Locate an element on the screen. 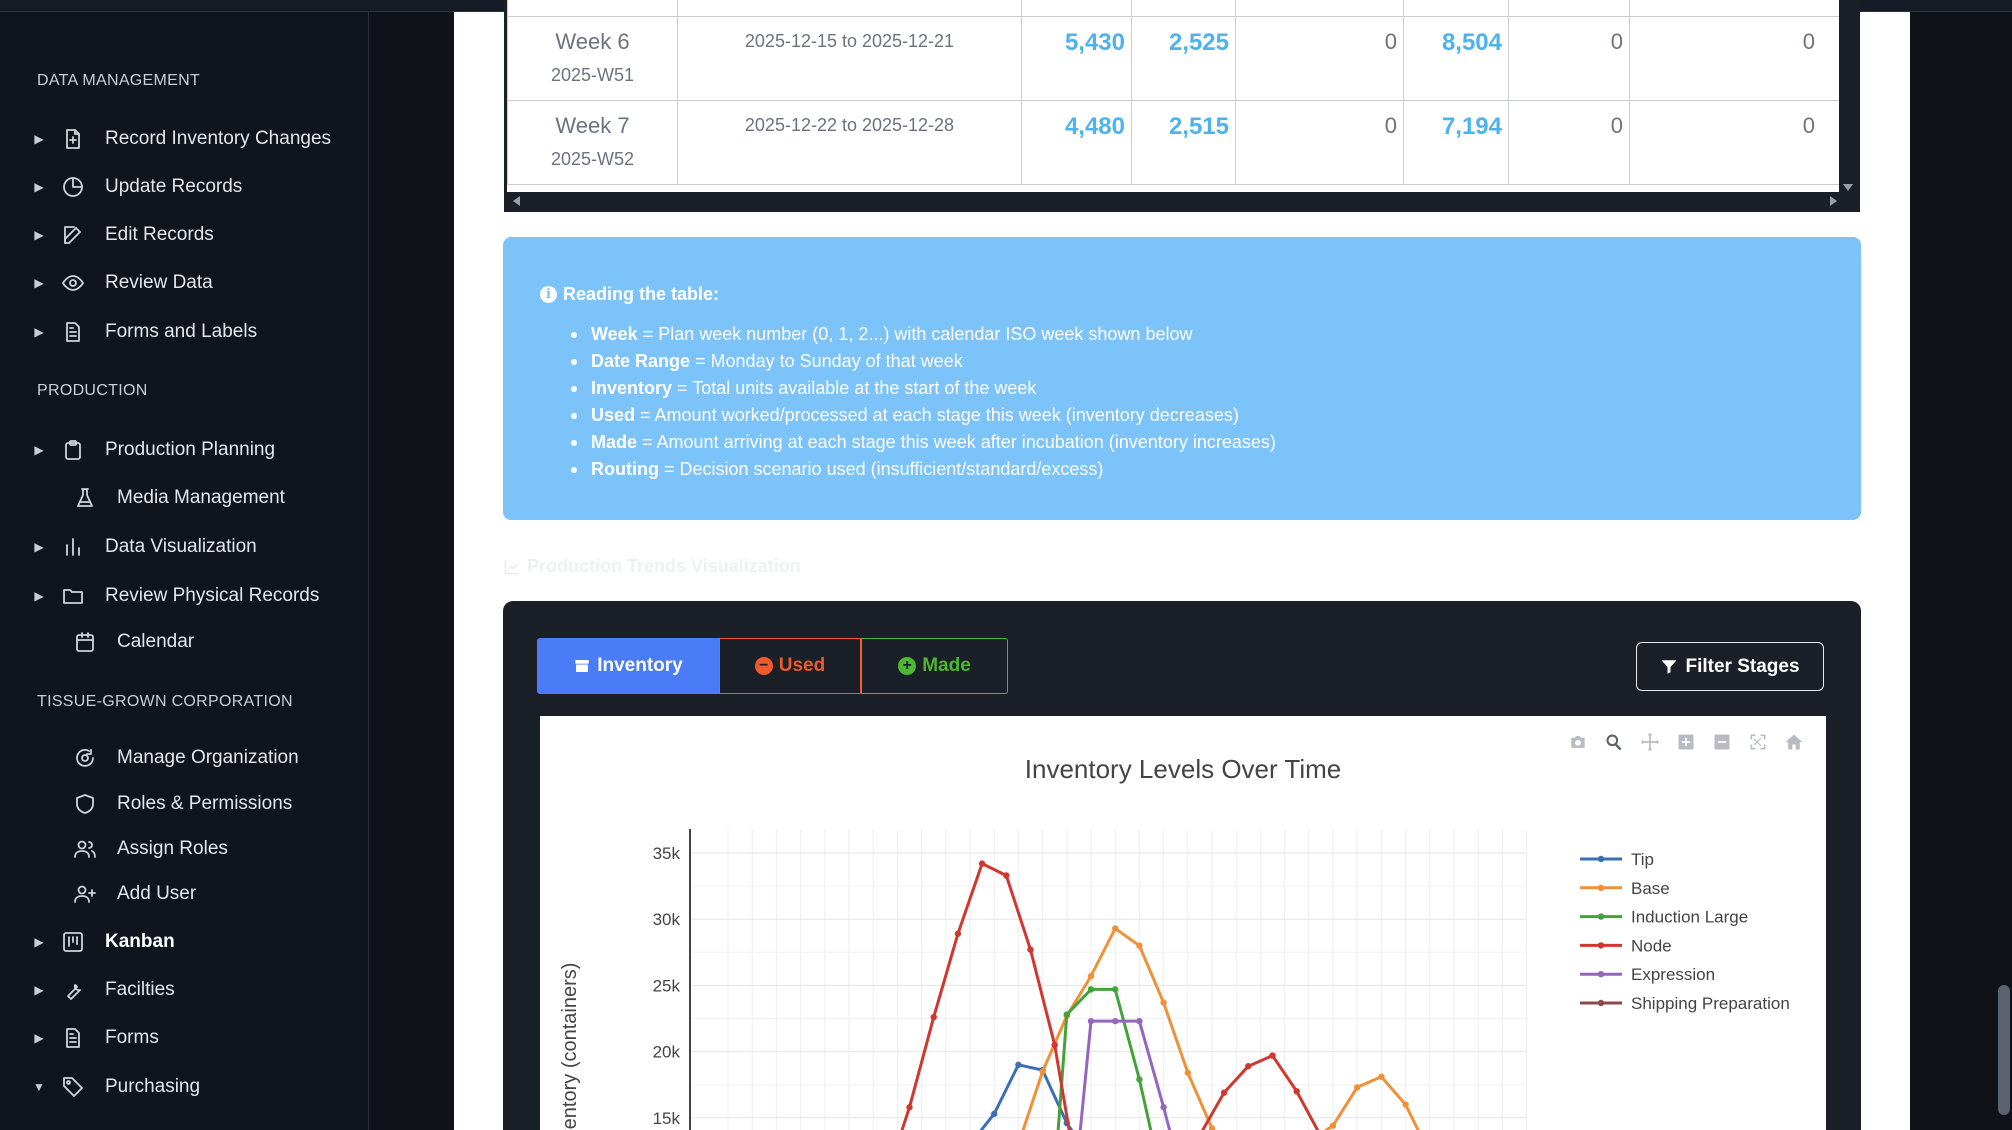 Image resolution: width=2012 pixels, height=1130 pixels. sidebar-item-production-planning: ▶ Production Planning is located at coordinates (184, 450).